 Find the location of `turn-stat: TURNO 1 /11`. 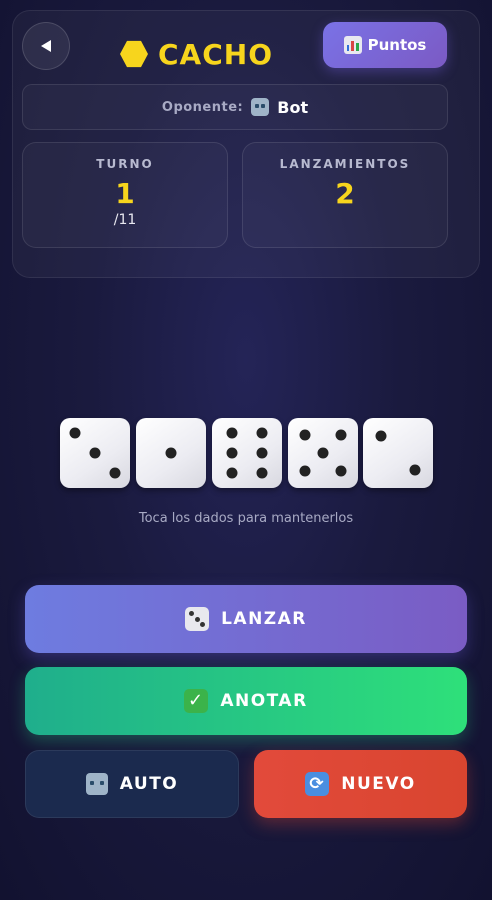

turn-stat: TURNO 1 /11 is located at coordinates (125, 195).